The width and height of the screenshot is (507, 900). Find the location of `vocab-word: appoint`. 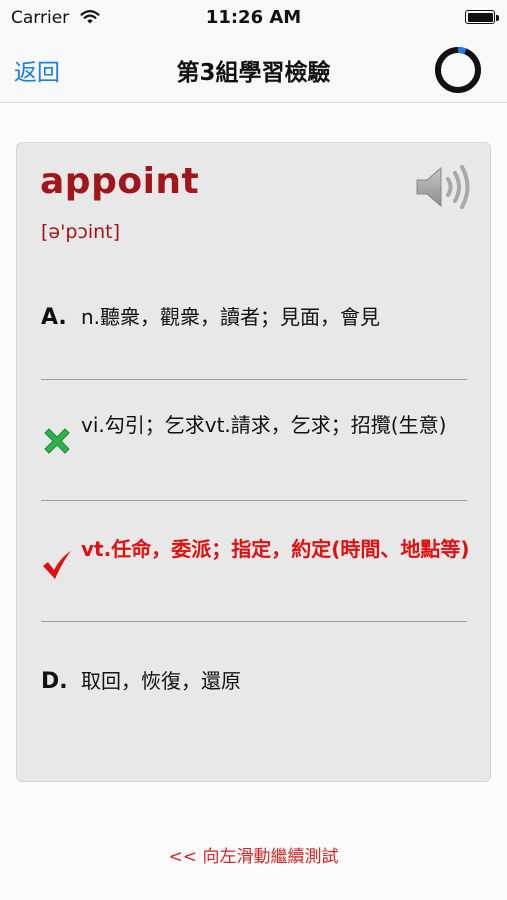

vocab-word: appoint is located at coordinates (120, 181).